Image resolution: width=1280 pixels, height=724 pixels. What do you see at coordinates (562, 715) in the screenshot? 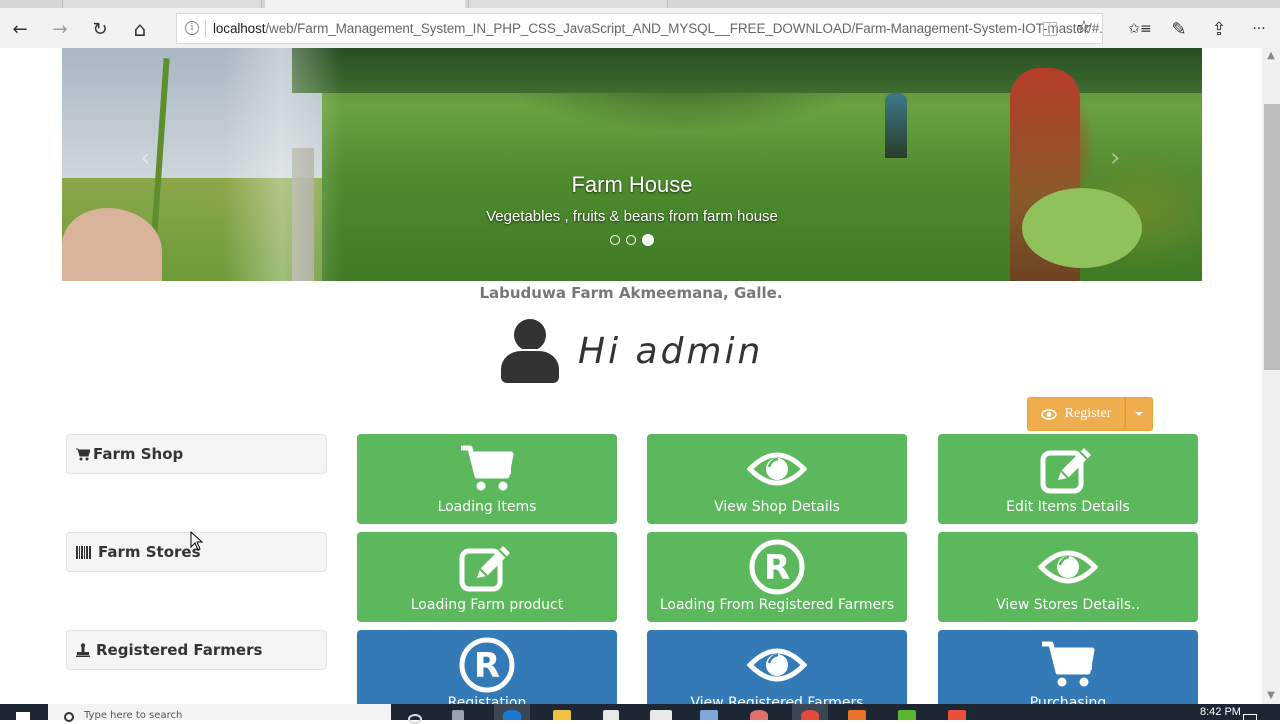
I see `file-explorer-icon` at bounding box center [562, 715].